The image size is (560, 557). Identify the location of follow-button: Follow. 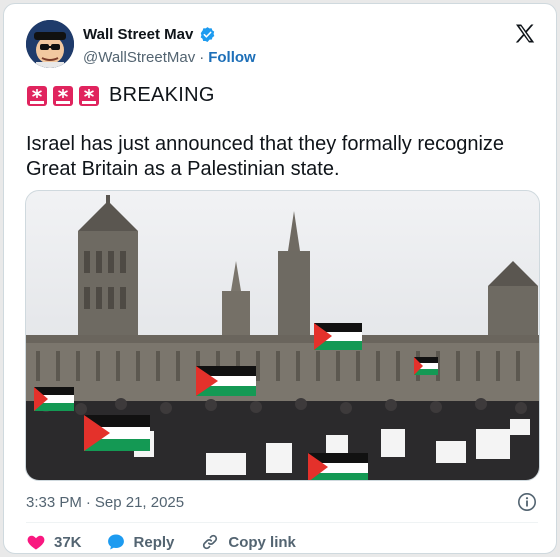
(232, 57).